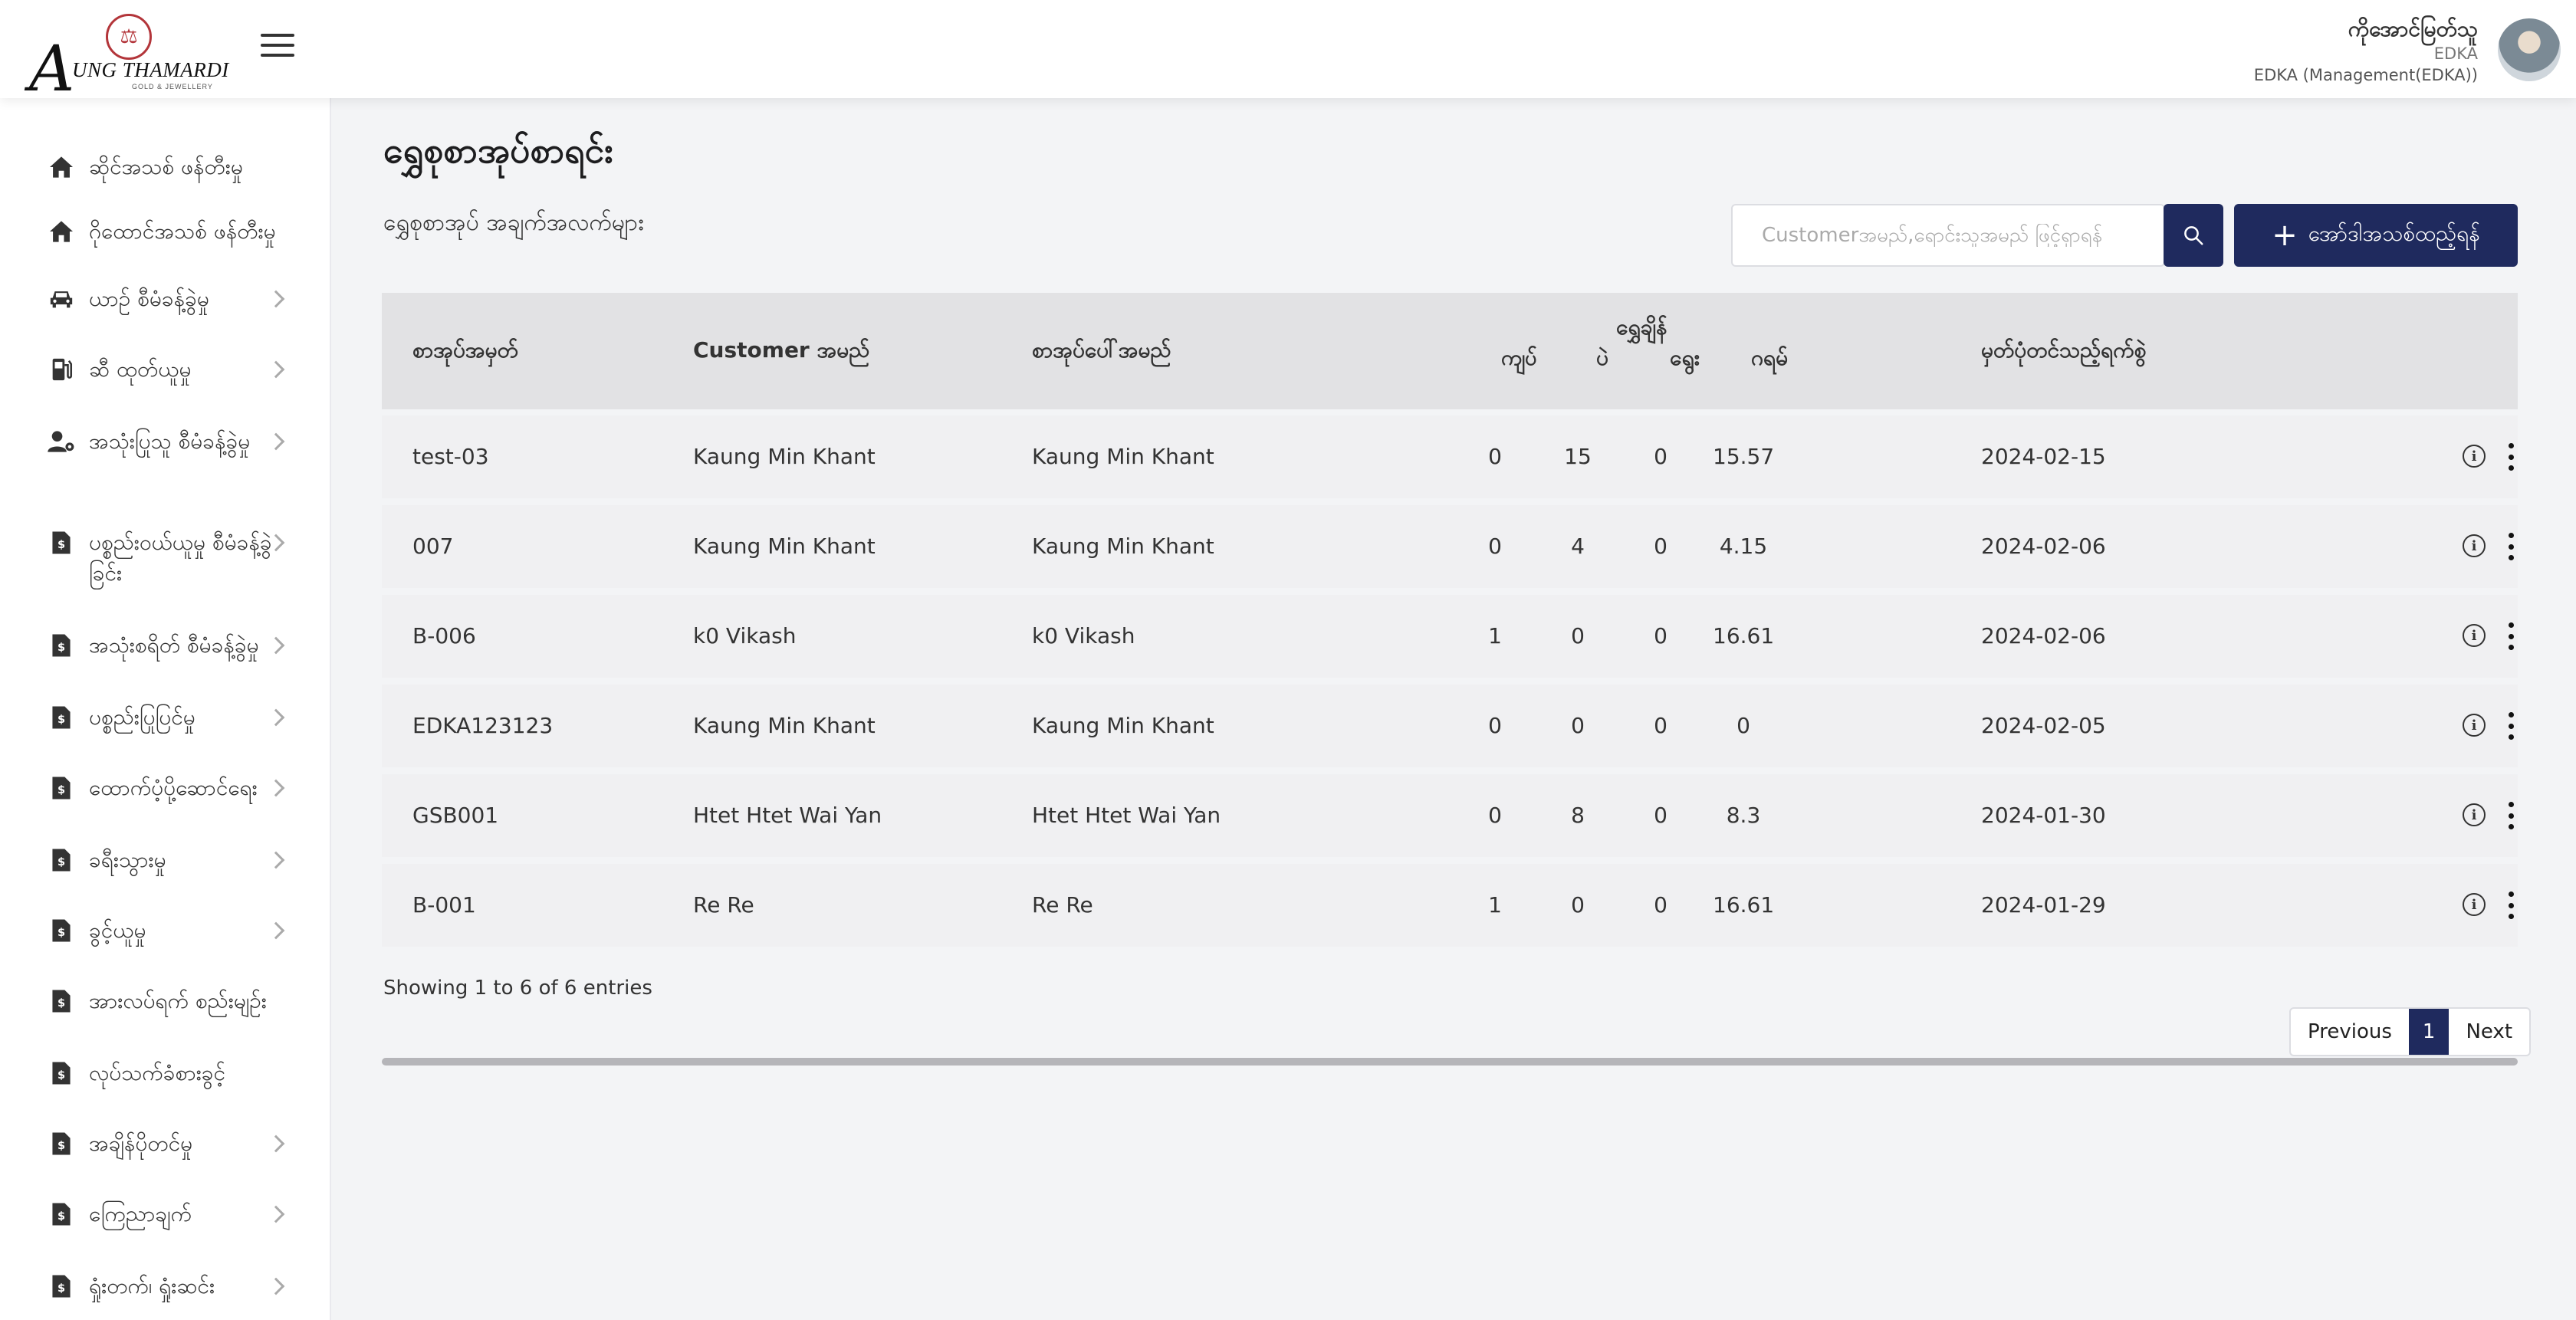  What do you see at coordinates (174, 645) in the screenshot?
I see `sidebar-item-label: အသုံးစရိတ် စီမံခန့်ခွဲမှု` at bounding box center [174, 645].